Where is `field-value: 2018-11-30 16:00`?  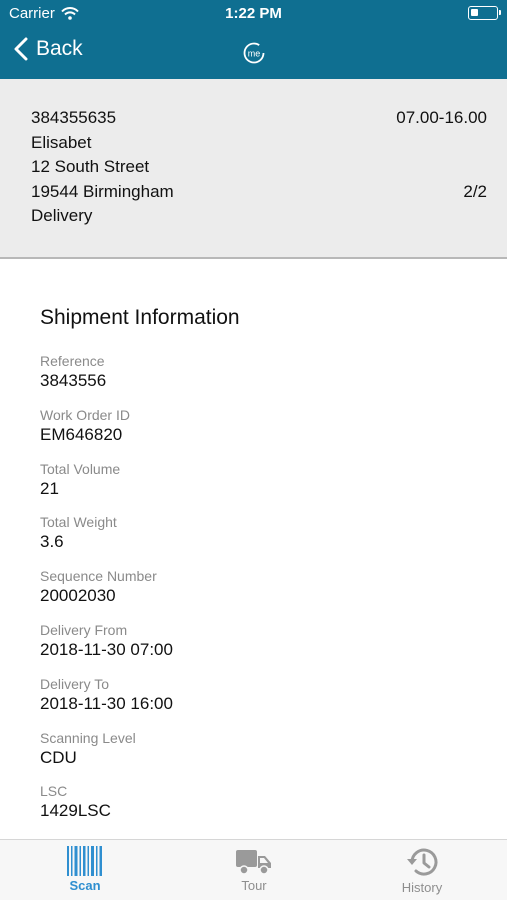
field-value: 2018-11-30 16:00 is located at coordinates (106, 703).